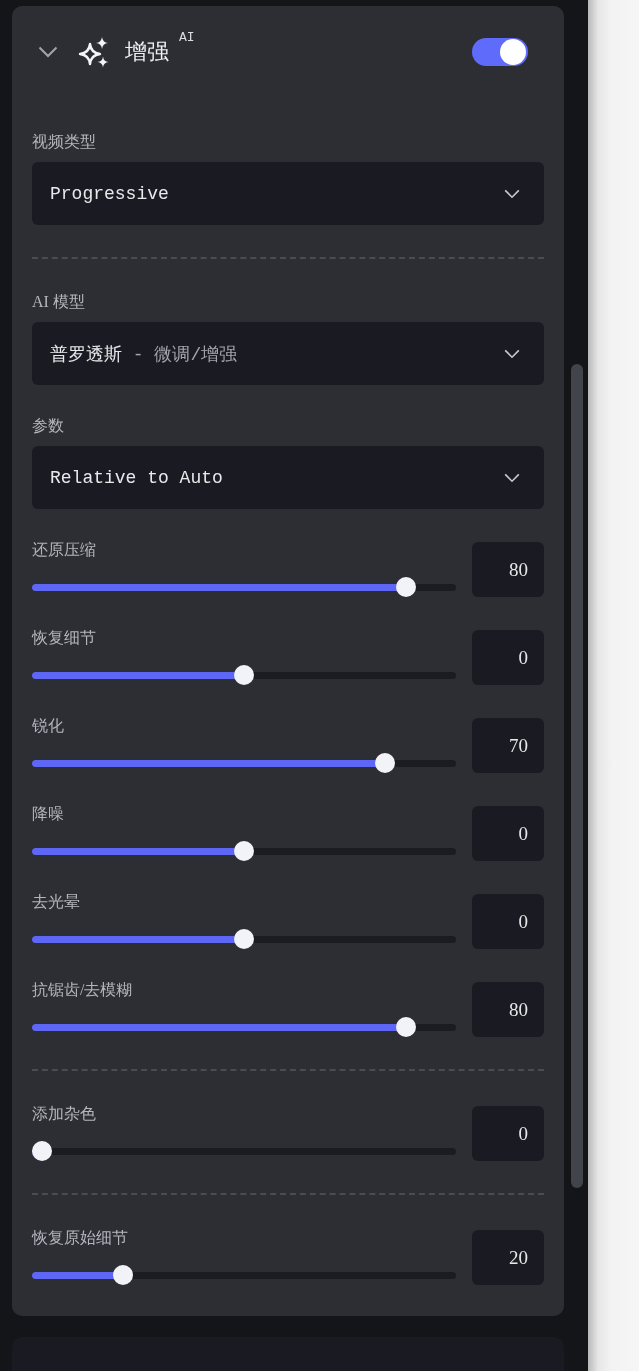  What do you see at coordinates (508, 1257) in the screenshot?
I see `value-field: 20` at bounding box center [508, 1257].